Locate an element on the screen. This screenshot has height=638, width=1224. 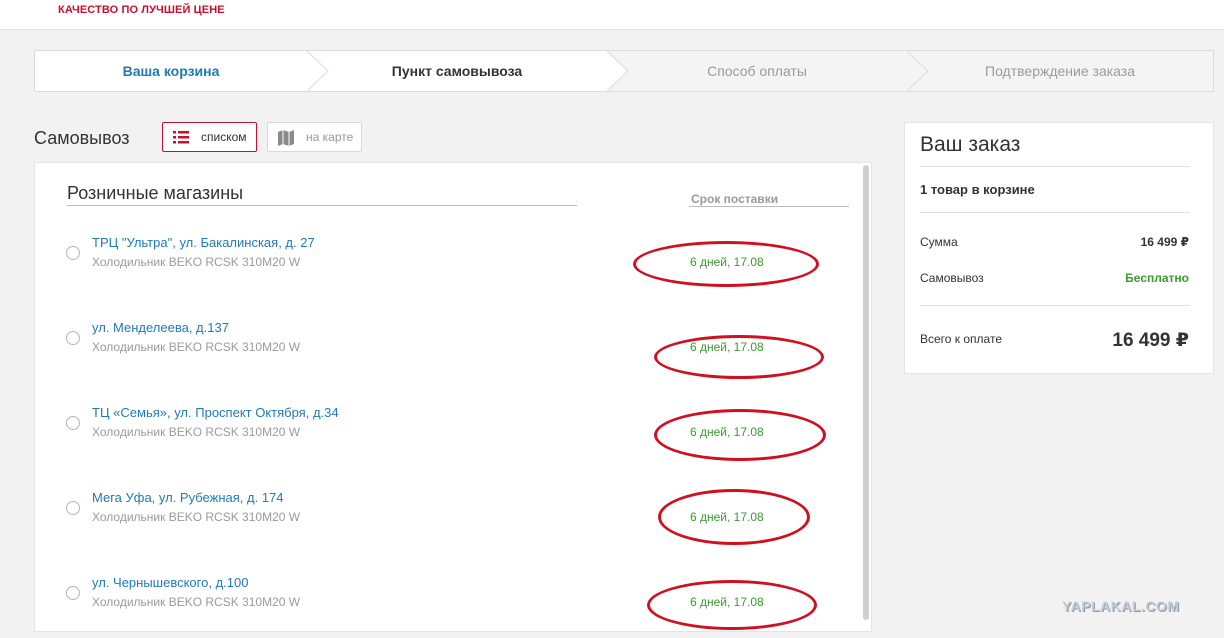
cart-count: 1 товар в корзине is located at coordinates (977, 189).